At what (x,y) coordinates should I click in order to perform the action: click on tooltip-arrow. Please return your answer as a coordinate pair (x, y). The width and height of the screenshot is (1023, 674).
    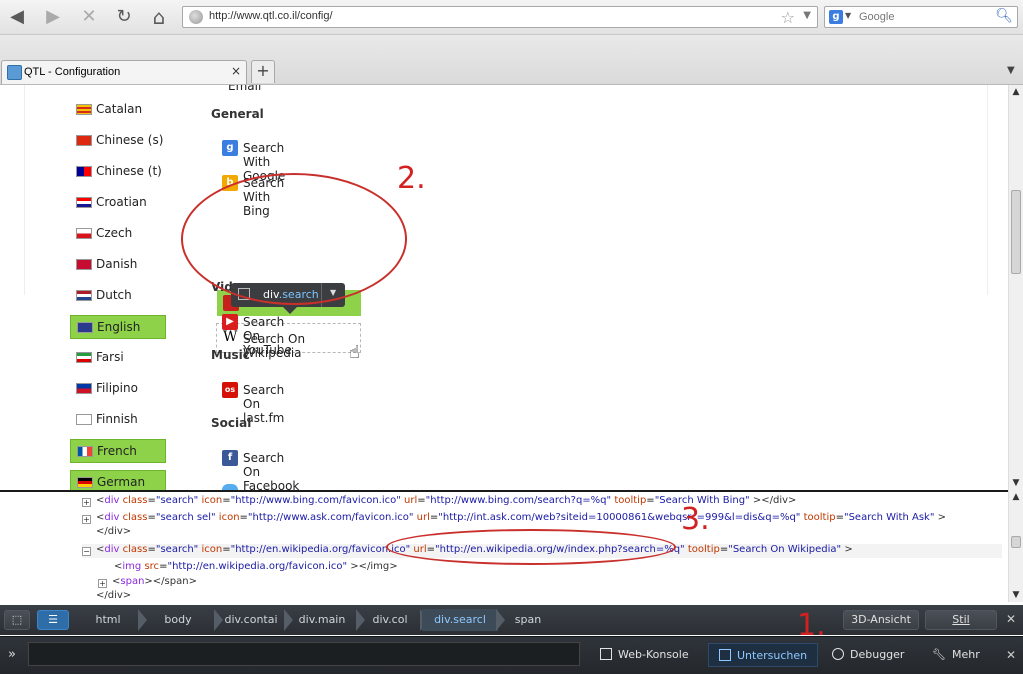
    Looking at the image, I should click on (290, 310).